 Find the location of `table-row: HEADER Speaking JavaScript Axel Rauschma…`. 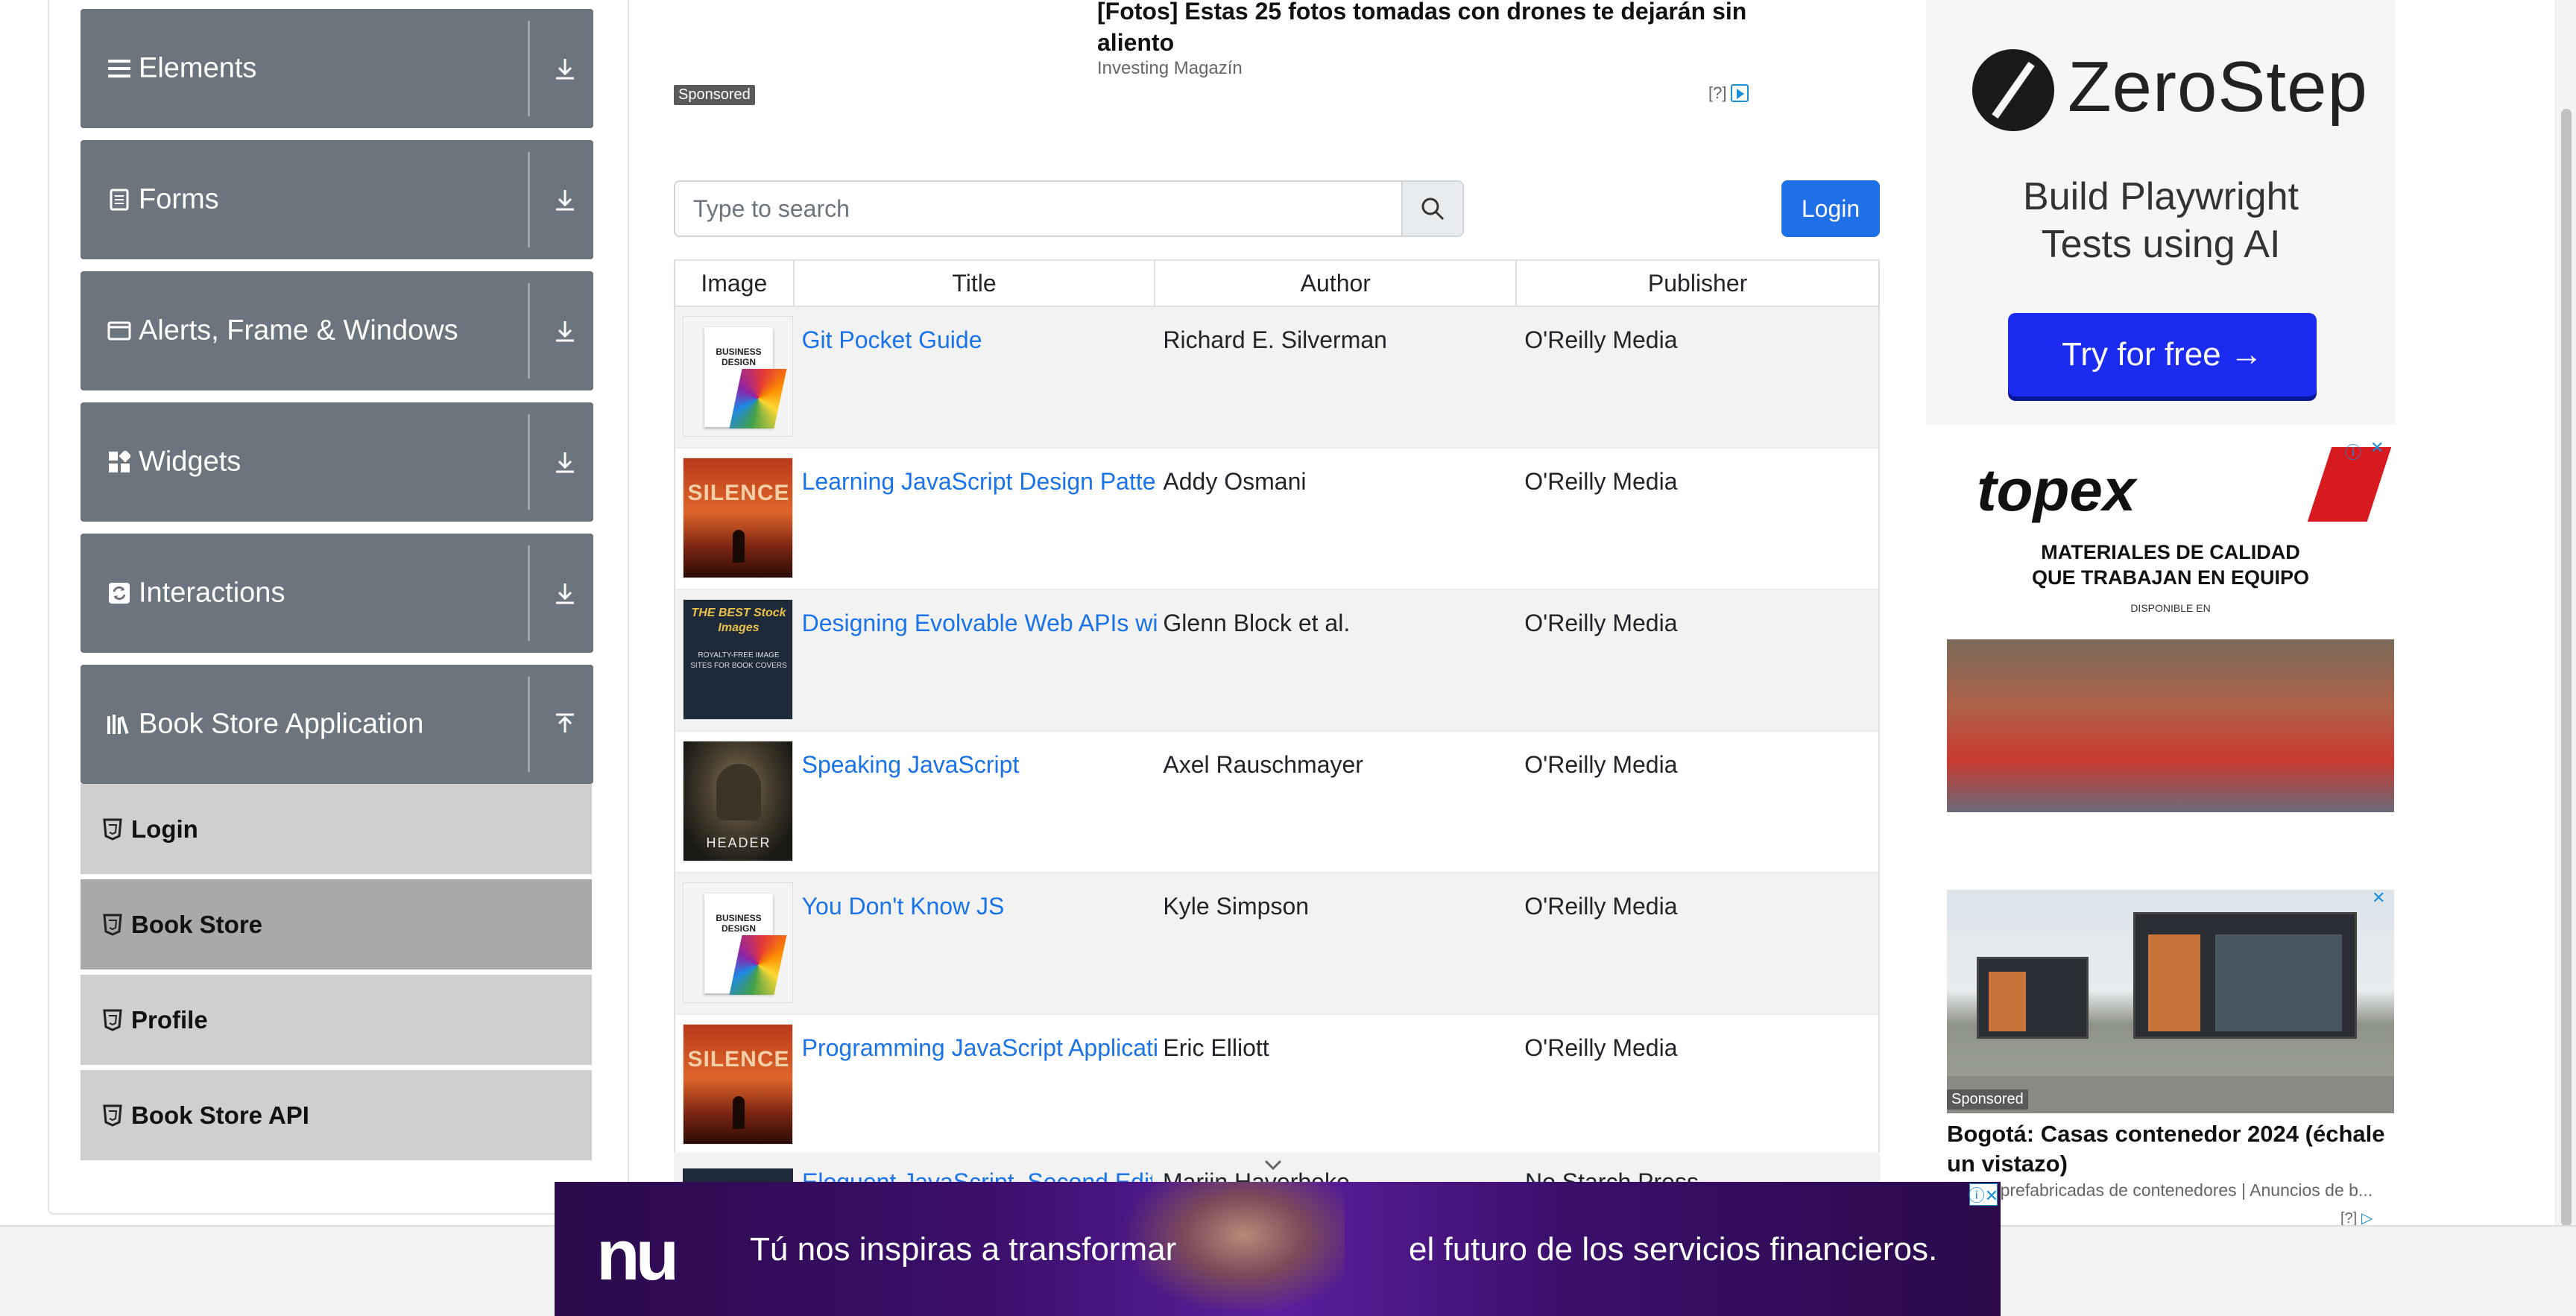

table-row: HEADER Speaking JavaScript Axel Rauschma… is located at coordinates (1276, 802).